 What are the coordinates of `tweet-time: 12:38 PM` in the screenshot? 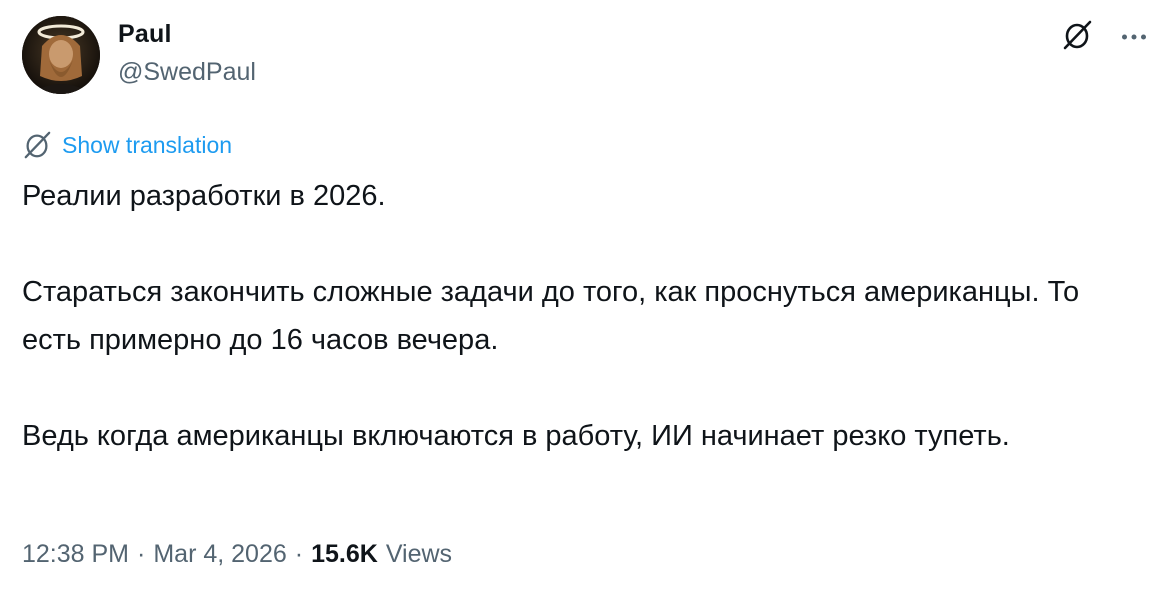 It's located at (75, 554).